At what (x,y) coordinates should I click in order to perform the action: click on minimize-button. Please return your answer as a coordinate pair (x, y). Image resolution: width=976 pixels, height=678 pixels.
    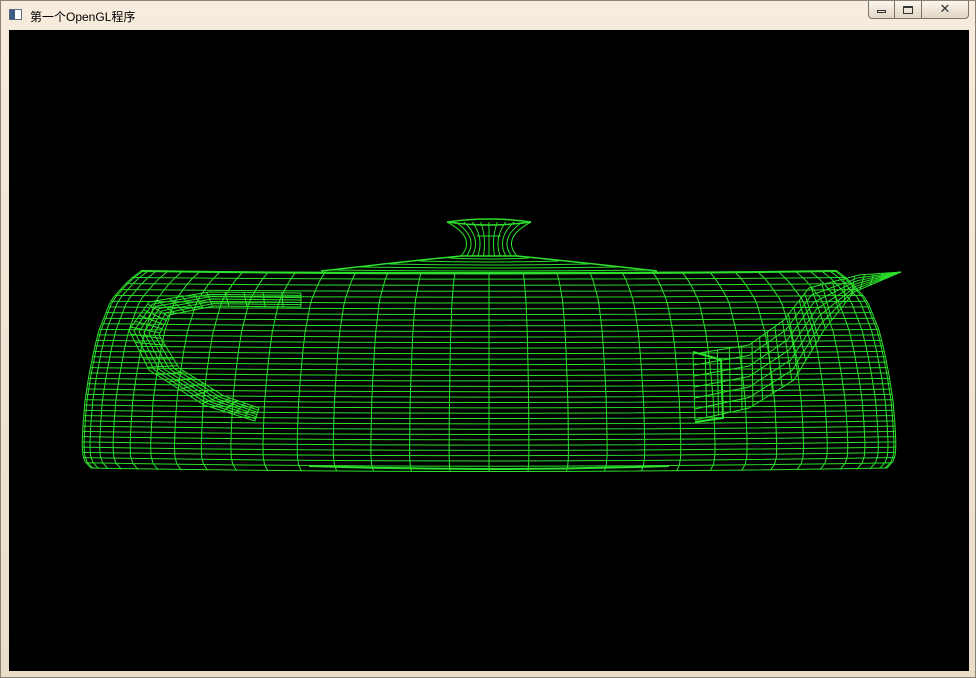
    Looking at the image, I should click on (881, 10).